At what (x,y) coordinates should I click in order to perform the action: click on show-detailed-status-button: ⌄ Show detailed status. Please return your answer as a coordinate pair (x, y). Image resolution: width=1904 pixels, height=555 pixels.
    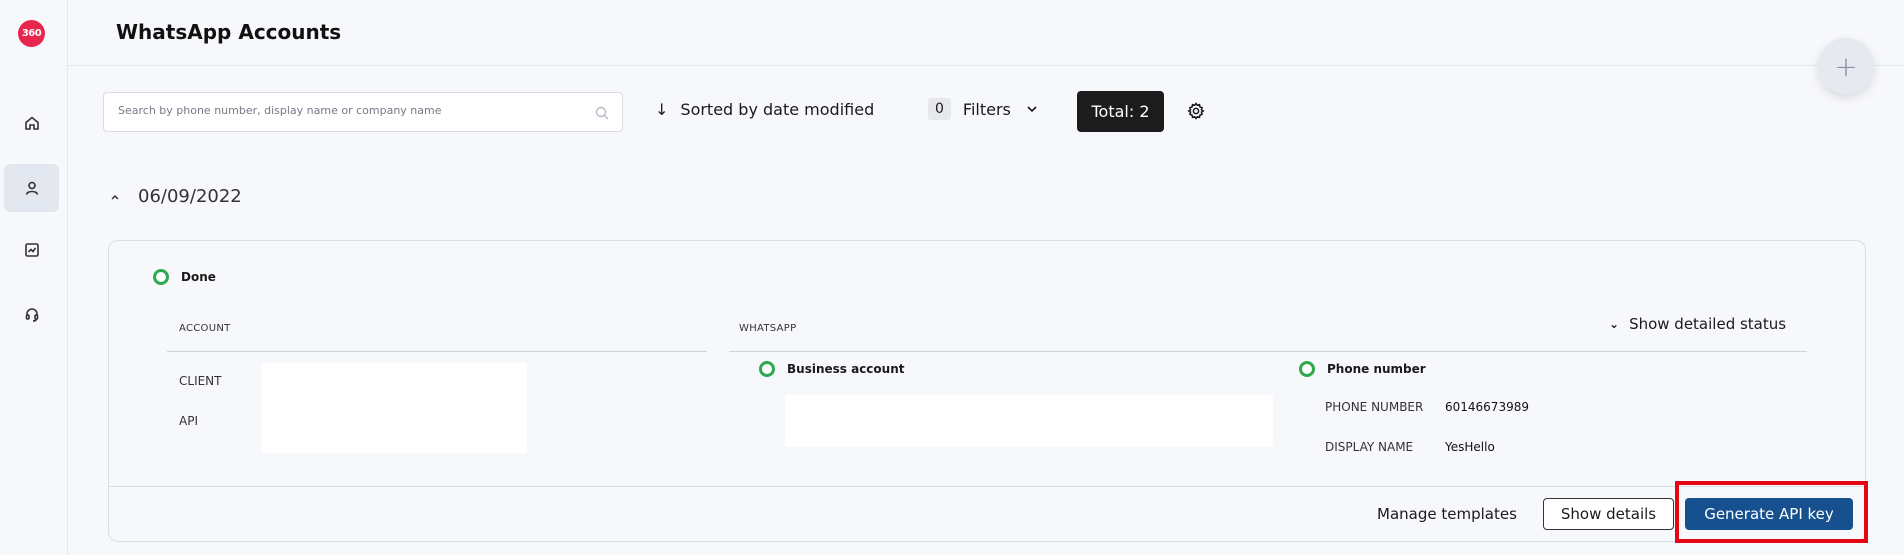
    Looking at the image, I should click on (1697, 324).